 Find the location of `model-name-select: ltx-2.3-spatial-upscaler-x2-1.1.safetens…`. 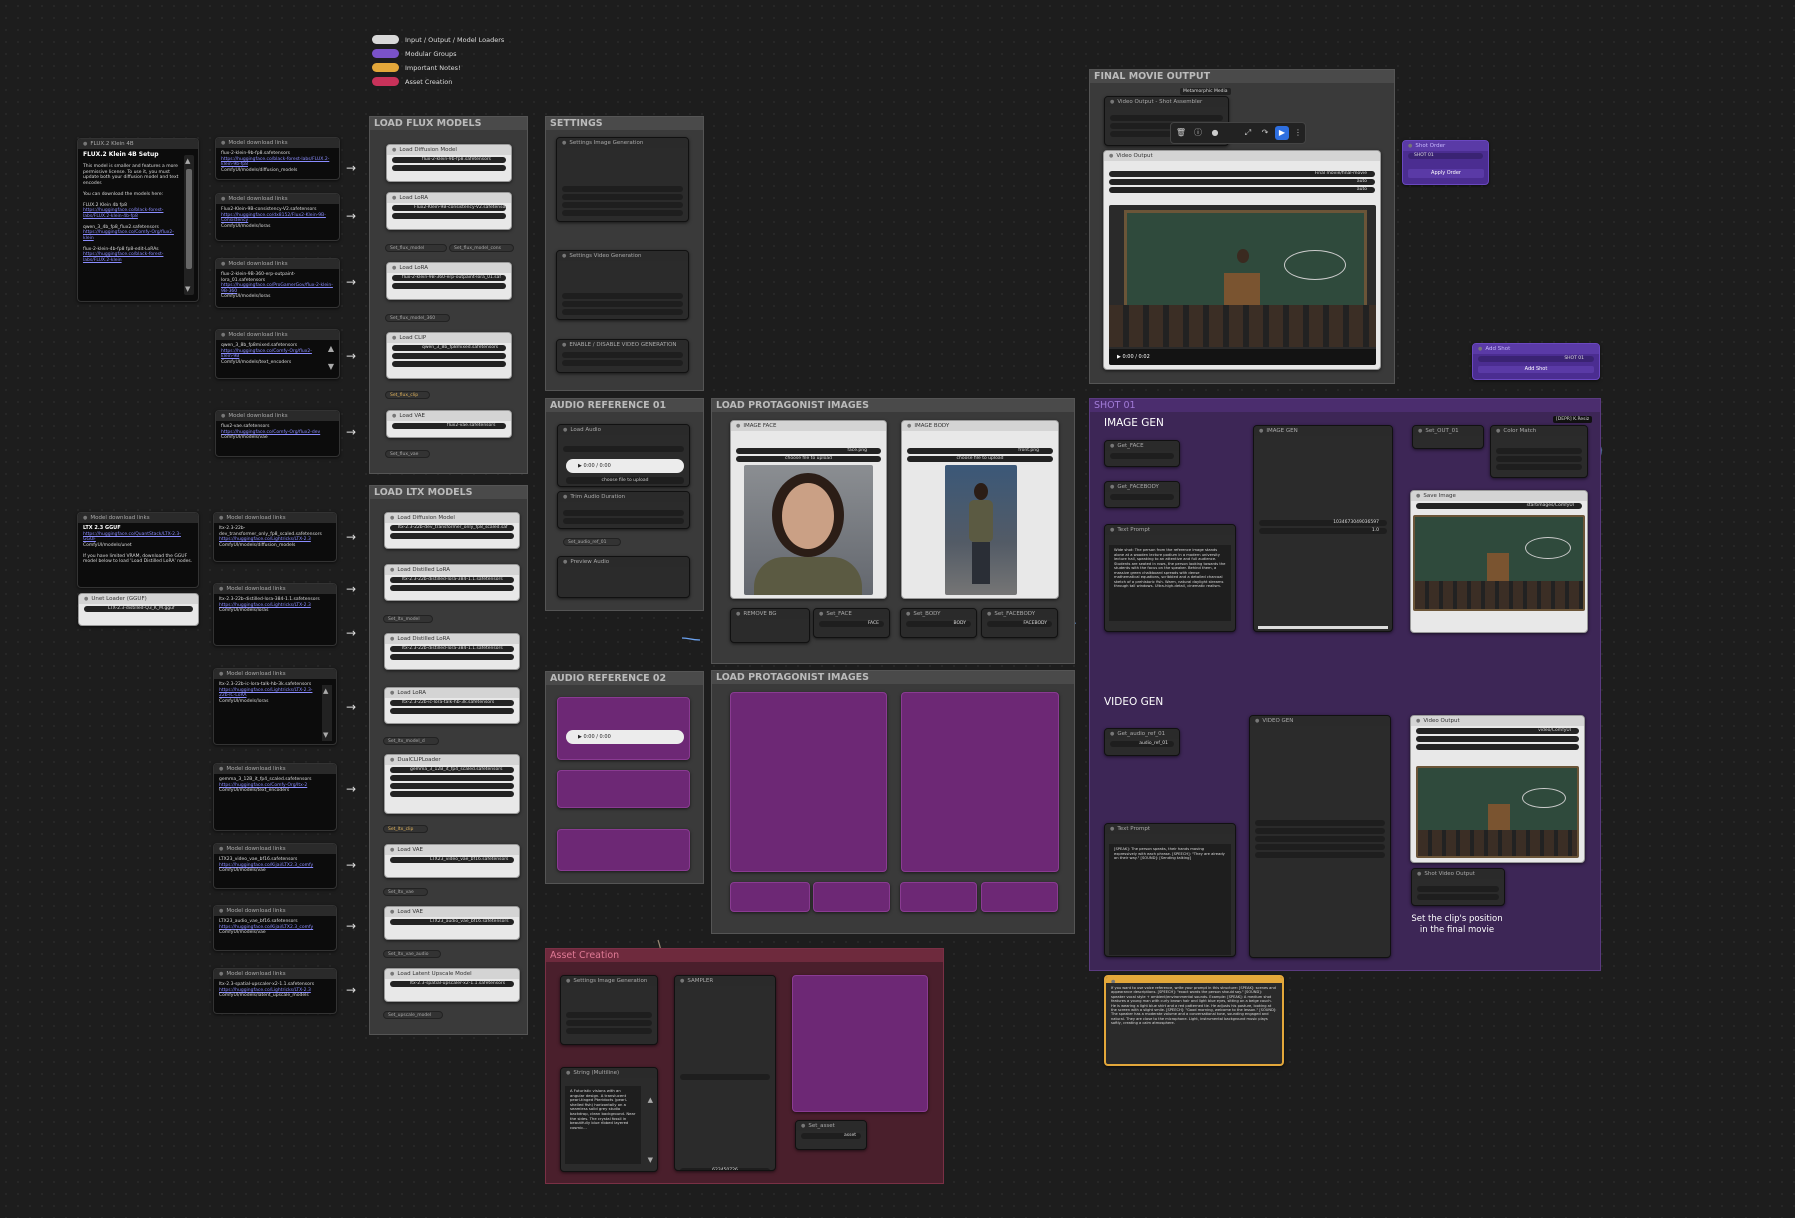

model-name-select: ltx-2.3-spatial-upscaler-x2-1.1.safetens… is located at coordinates (452, 984).